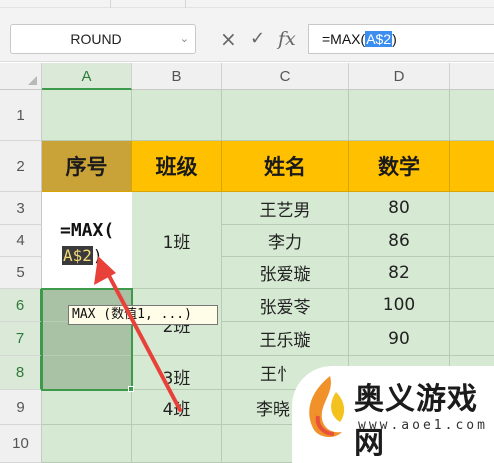  I want to click on cell-b8: 3班, so click(177, 373).